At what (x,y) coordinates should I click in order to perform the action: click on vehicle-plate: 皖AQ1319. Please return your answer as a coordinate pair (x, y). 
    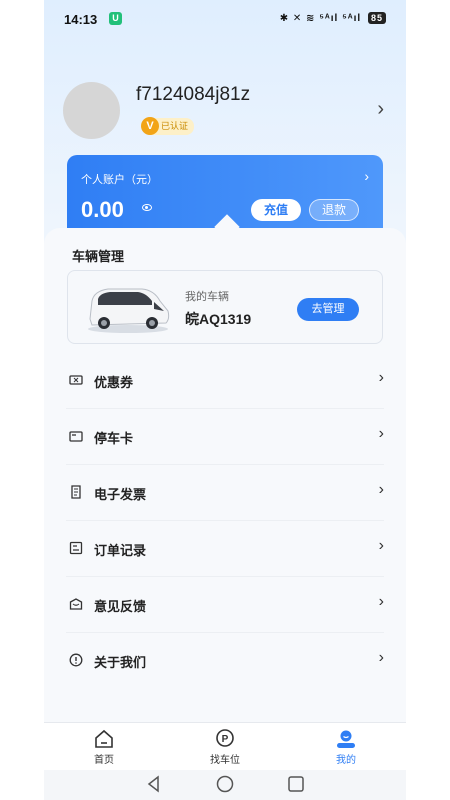
    Looking at the image, I should click on (218, 319).